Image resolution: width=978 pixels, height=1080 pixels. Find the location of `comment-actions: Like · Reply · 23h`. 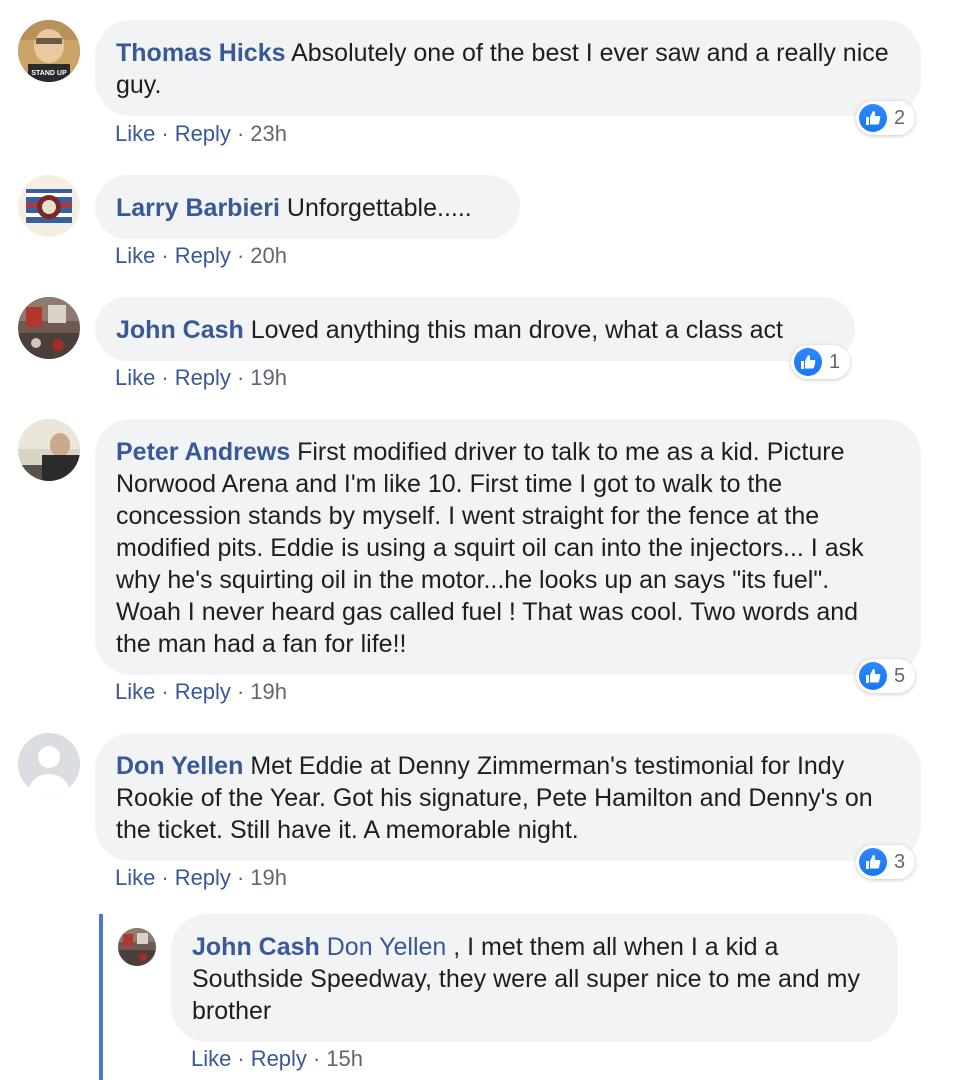

comment-actions: Like · Reply · 23h is located at coordinates (201, 134).